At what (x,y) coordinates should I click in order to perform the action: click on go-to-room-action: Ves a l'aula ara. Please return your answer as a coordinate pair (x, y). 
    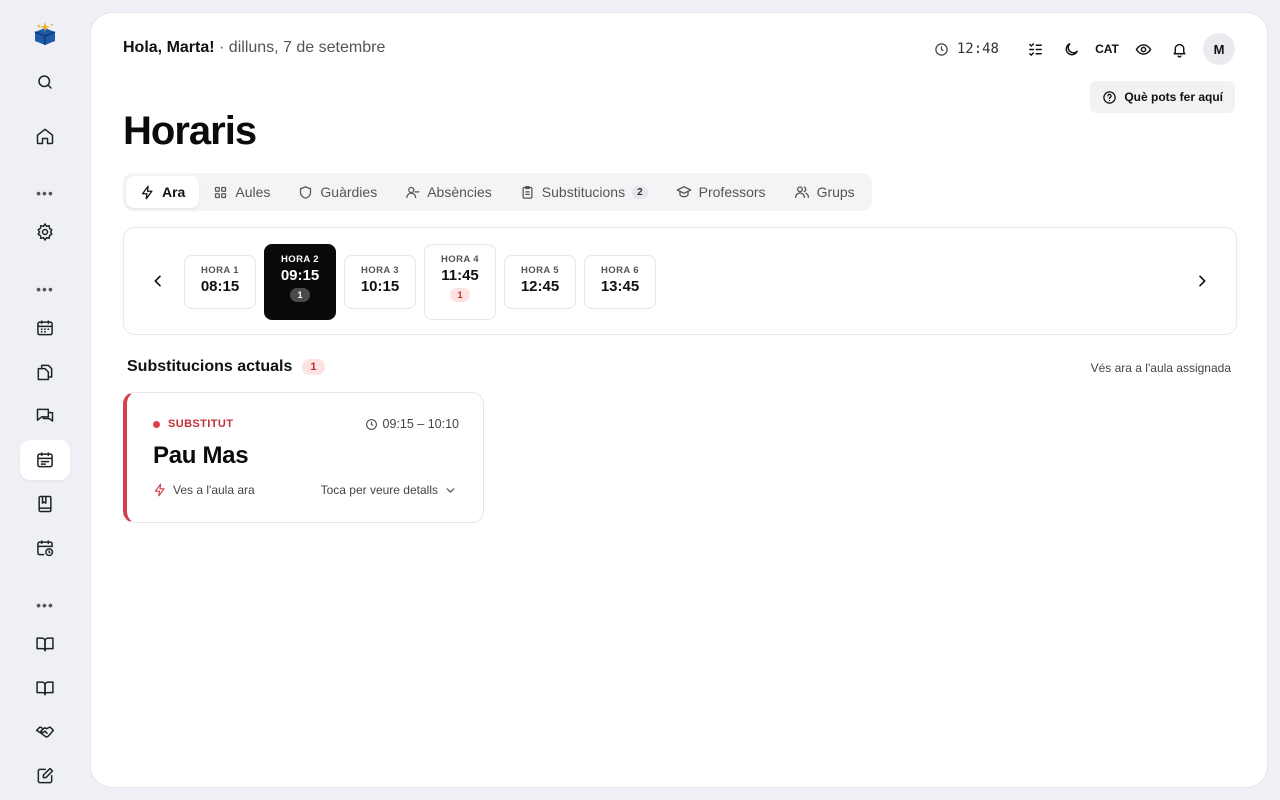
    Looking at the image, I should click on (204, 490).